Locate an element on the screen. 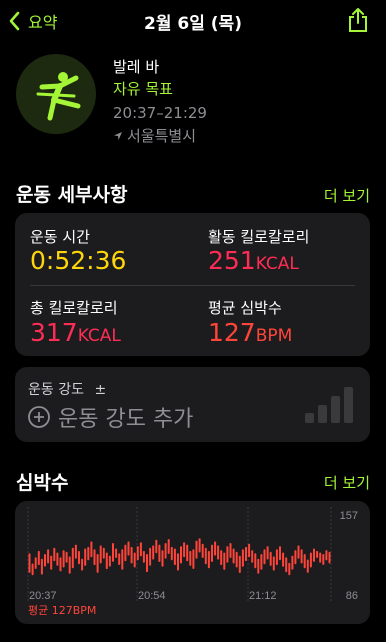 The image size is (386, 642). metric-label: 활동 킬로칼로리 is located at coordinates (259, 237).